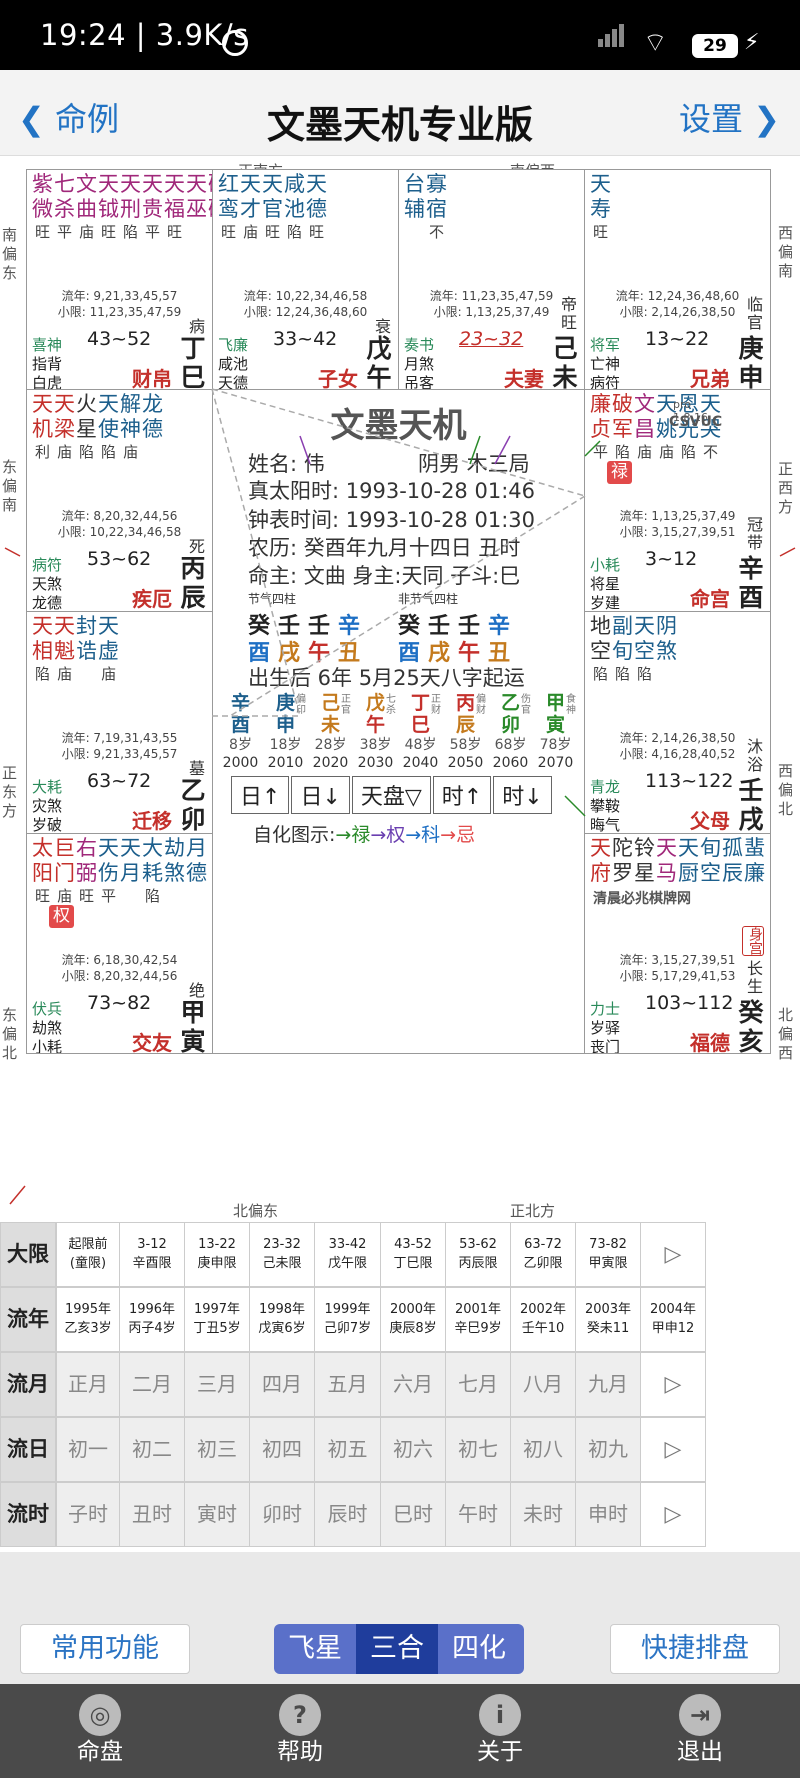 Image resolution: width=800 pixels, height=1778 pixels. I want to click on dayun-branch: 寅, so click(555, 725).